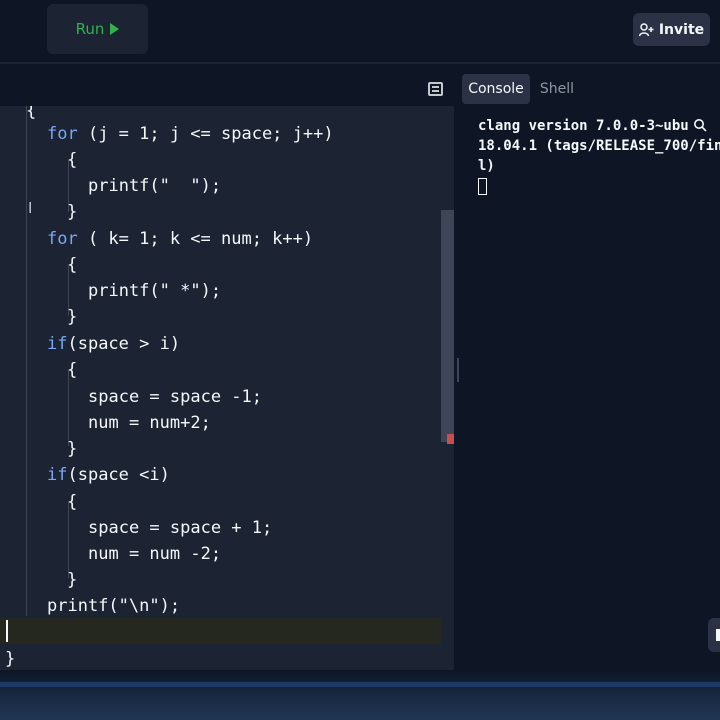  What do you see at coordinates (205, 134) in the screenshot?
I see `code-text: (j = 1; j <= space; j++)` at bounding box center [205, 134].